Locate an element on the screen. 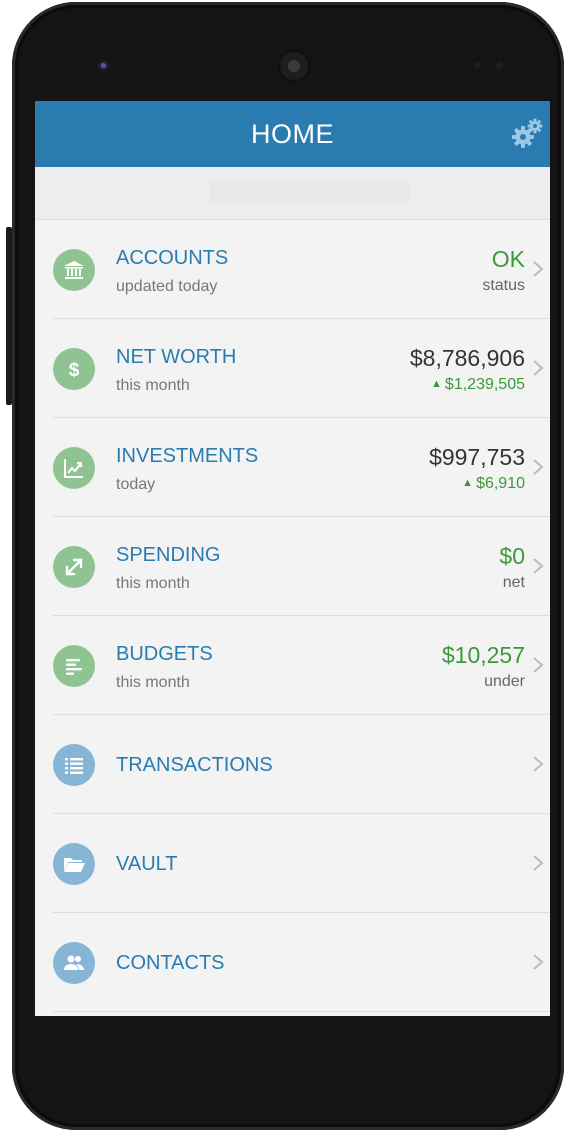 This screenshot has width=575, height=1133. front-camera-icon is located at coordinates (103, 65).